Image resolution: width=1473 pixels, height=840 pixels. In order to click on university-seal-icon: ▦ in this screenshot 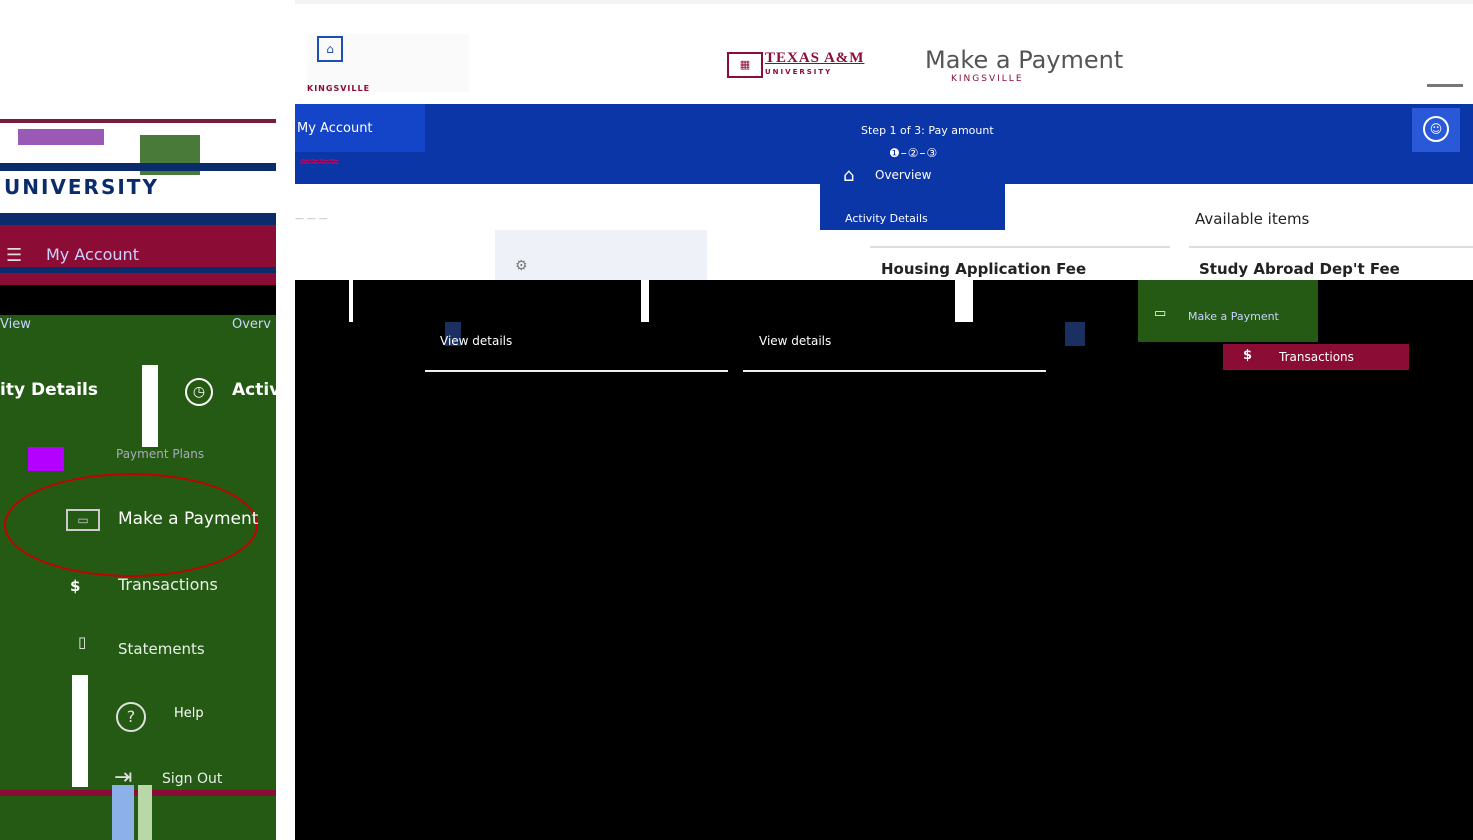, I will do `click(745, 65)`.